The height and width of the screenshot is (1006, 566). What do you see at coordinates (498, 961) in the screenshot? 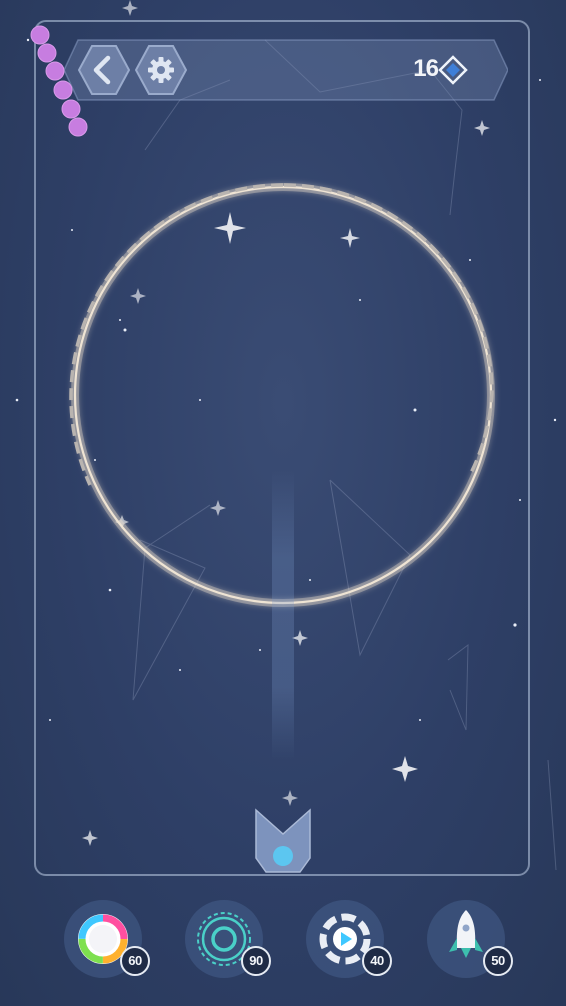
I see `powerup-cost: 50` at bounding box center [498, 961].